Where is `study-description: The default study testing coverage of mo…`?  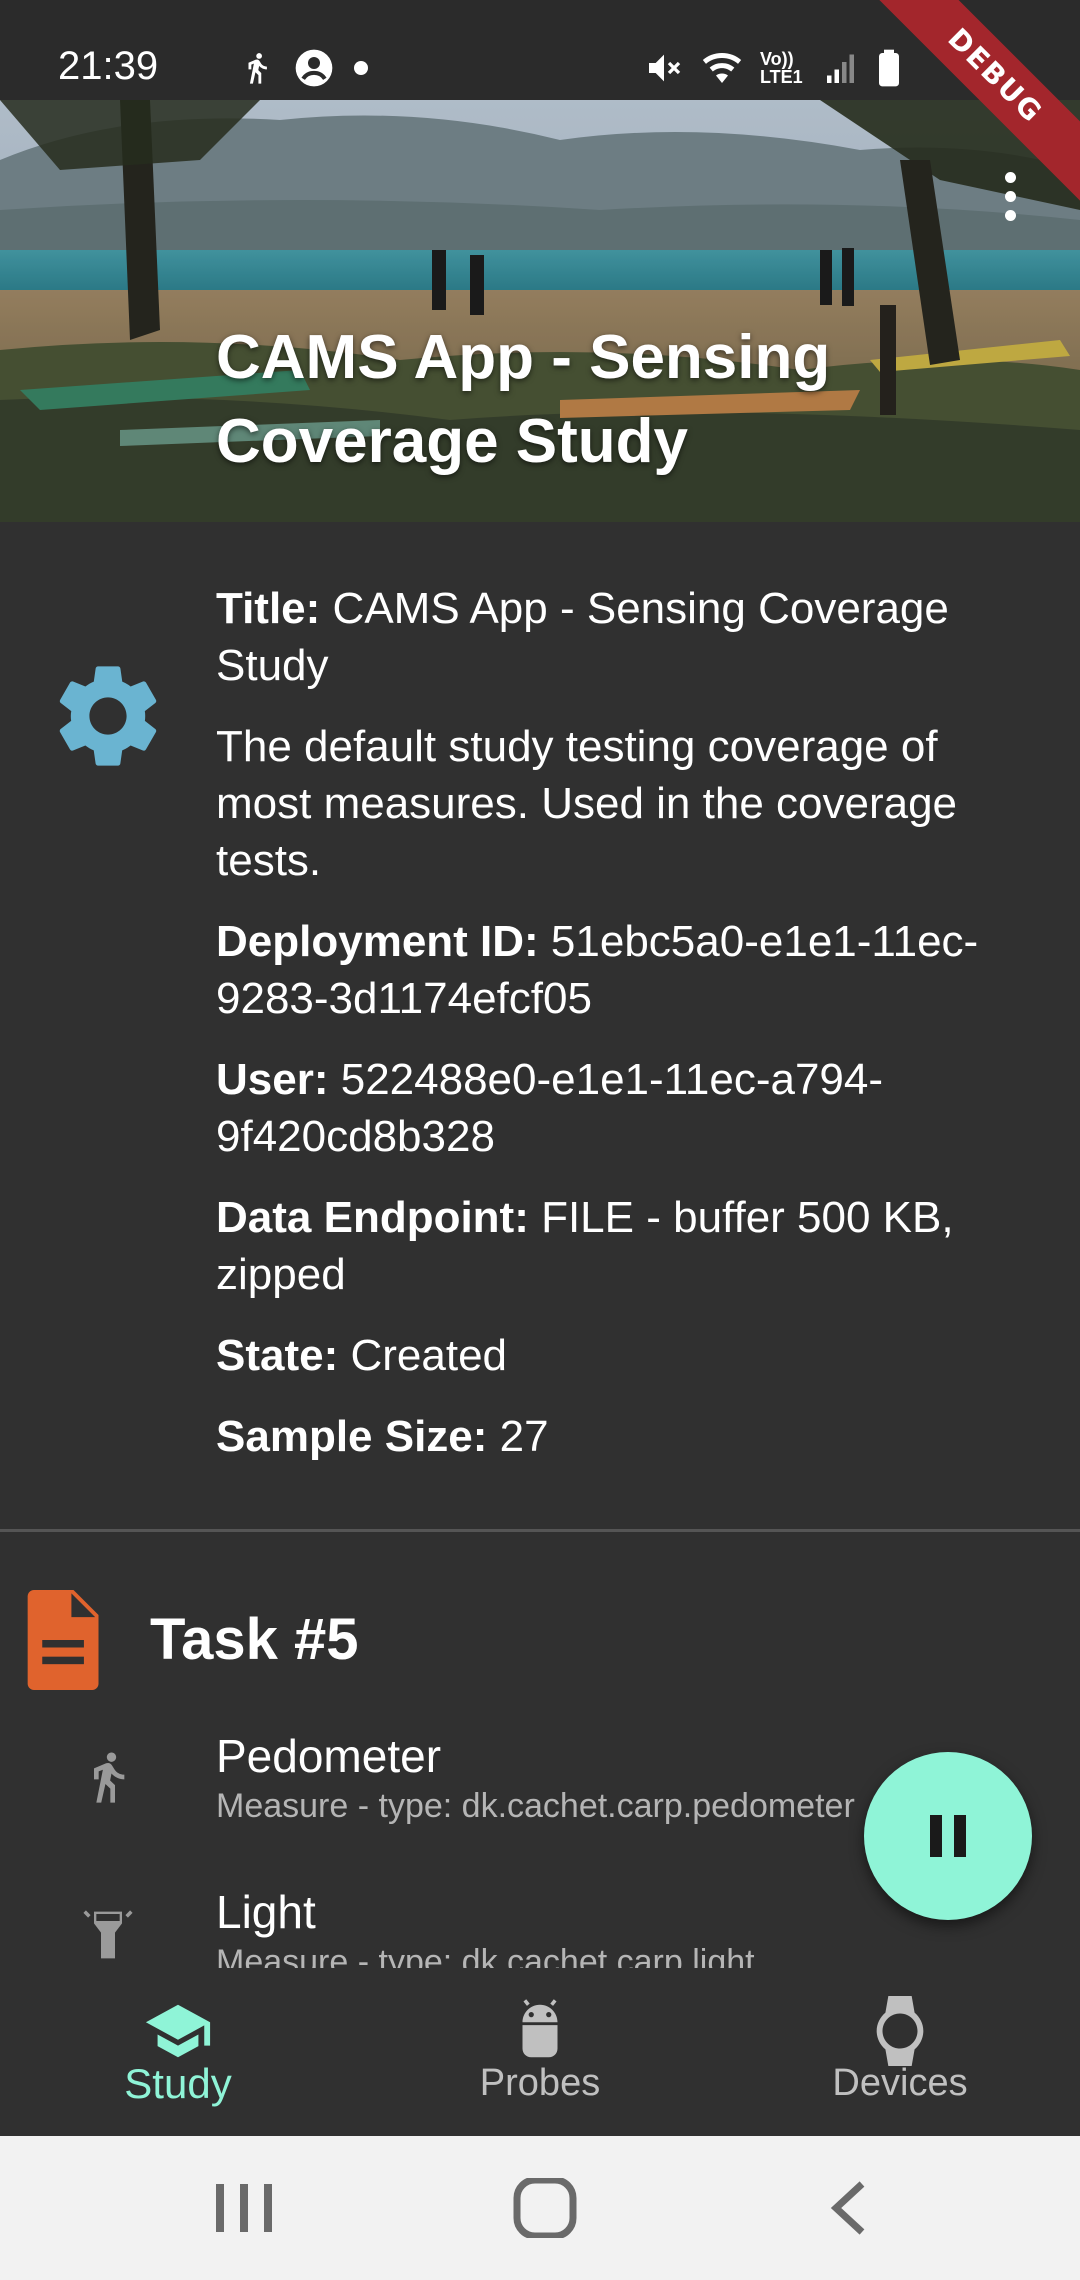 study-description: The default study testing coverage of mo… is located at coordinates (587, 803).